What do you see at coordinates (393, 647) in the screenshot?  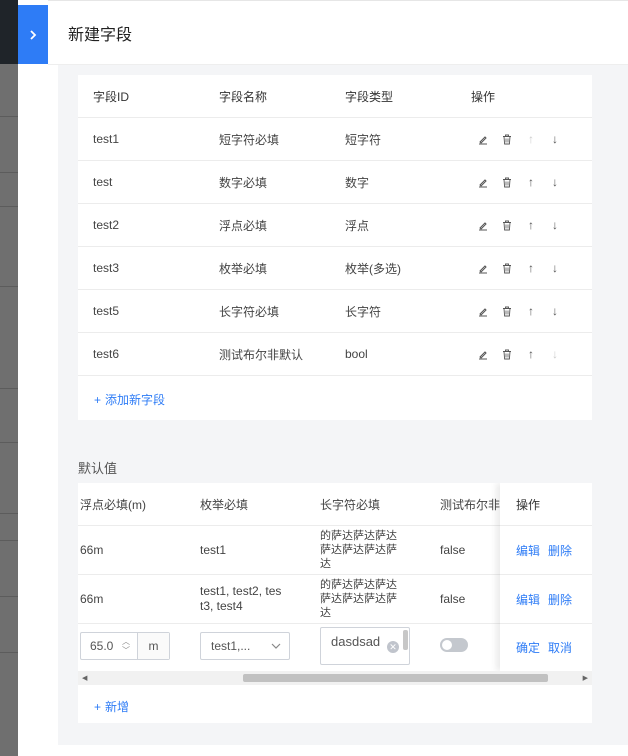 I see `clear-icon: ✕` at bounding box center [393, 647].